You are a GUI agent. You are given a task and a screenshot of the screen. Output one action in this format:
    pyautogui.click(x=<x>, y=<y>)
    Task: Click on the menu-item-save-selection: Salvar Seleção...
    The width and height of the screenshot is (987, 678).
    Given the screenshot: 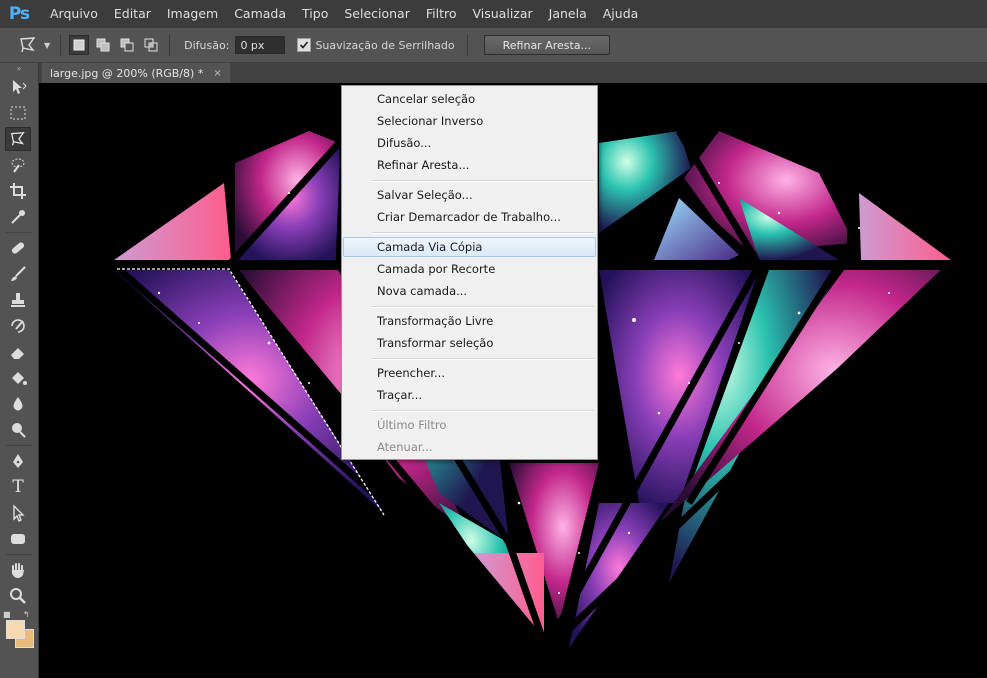 What is the action you would take?
    pyautogui.click(x=469, y=195)
    